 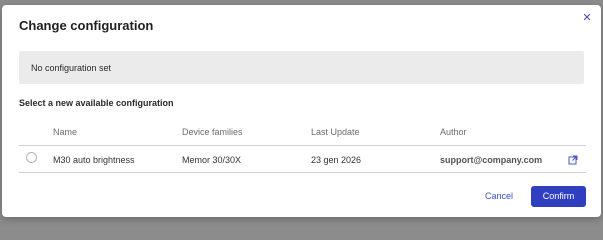 What do you see at coordinates (94, 160) in the screenshot?
I see `row-name: M30 auto brightness` at bounding box center [94, 160].